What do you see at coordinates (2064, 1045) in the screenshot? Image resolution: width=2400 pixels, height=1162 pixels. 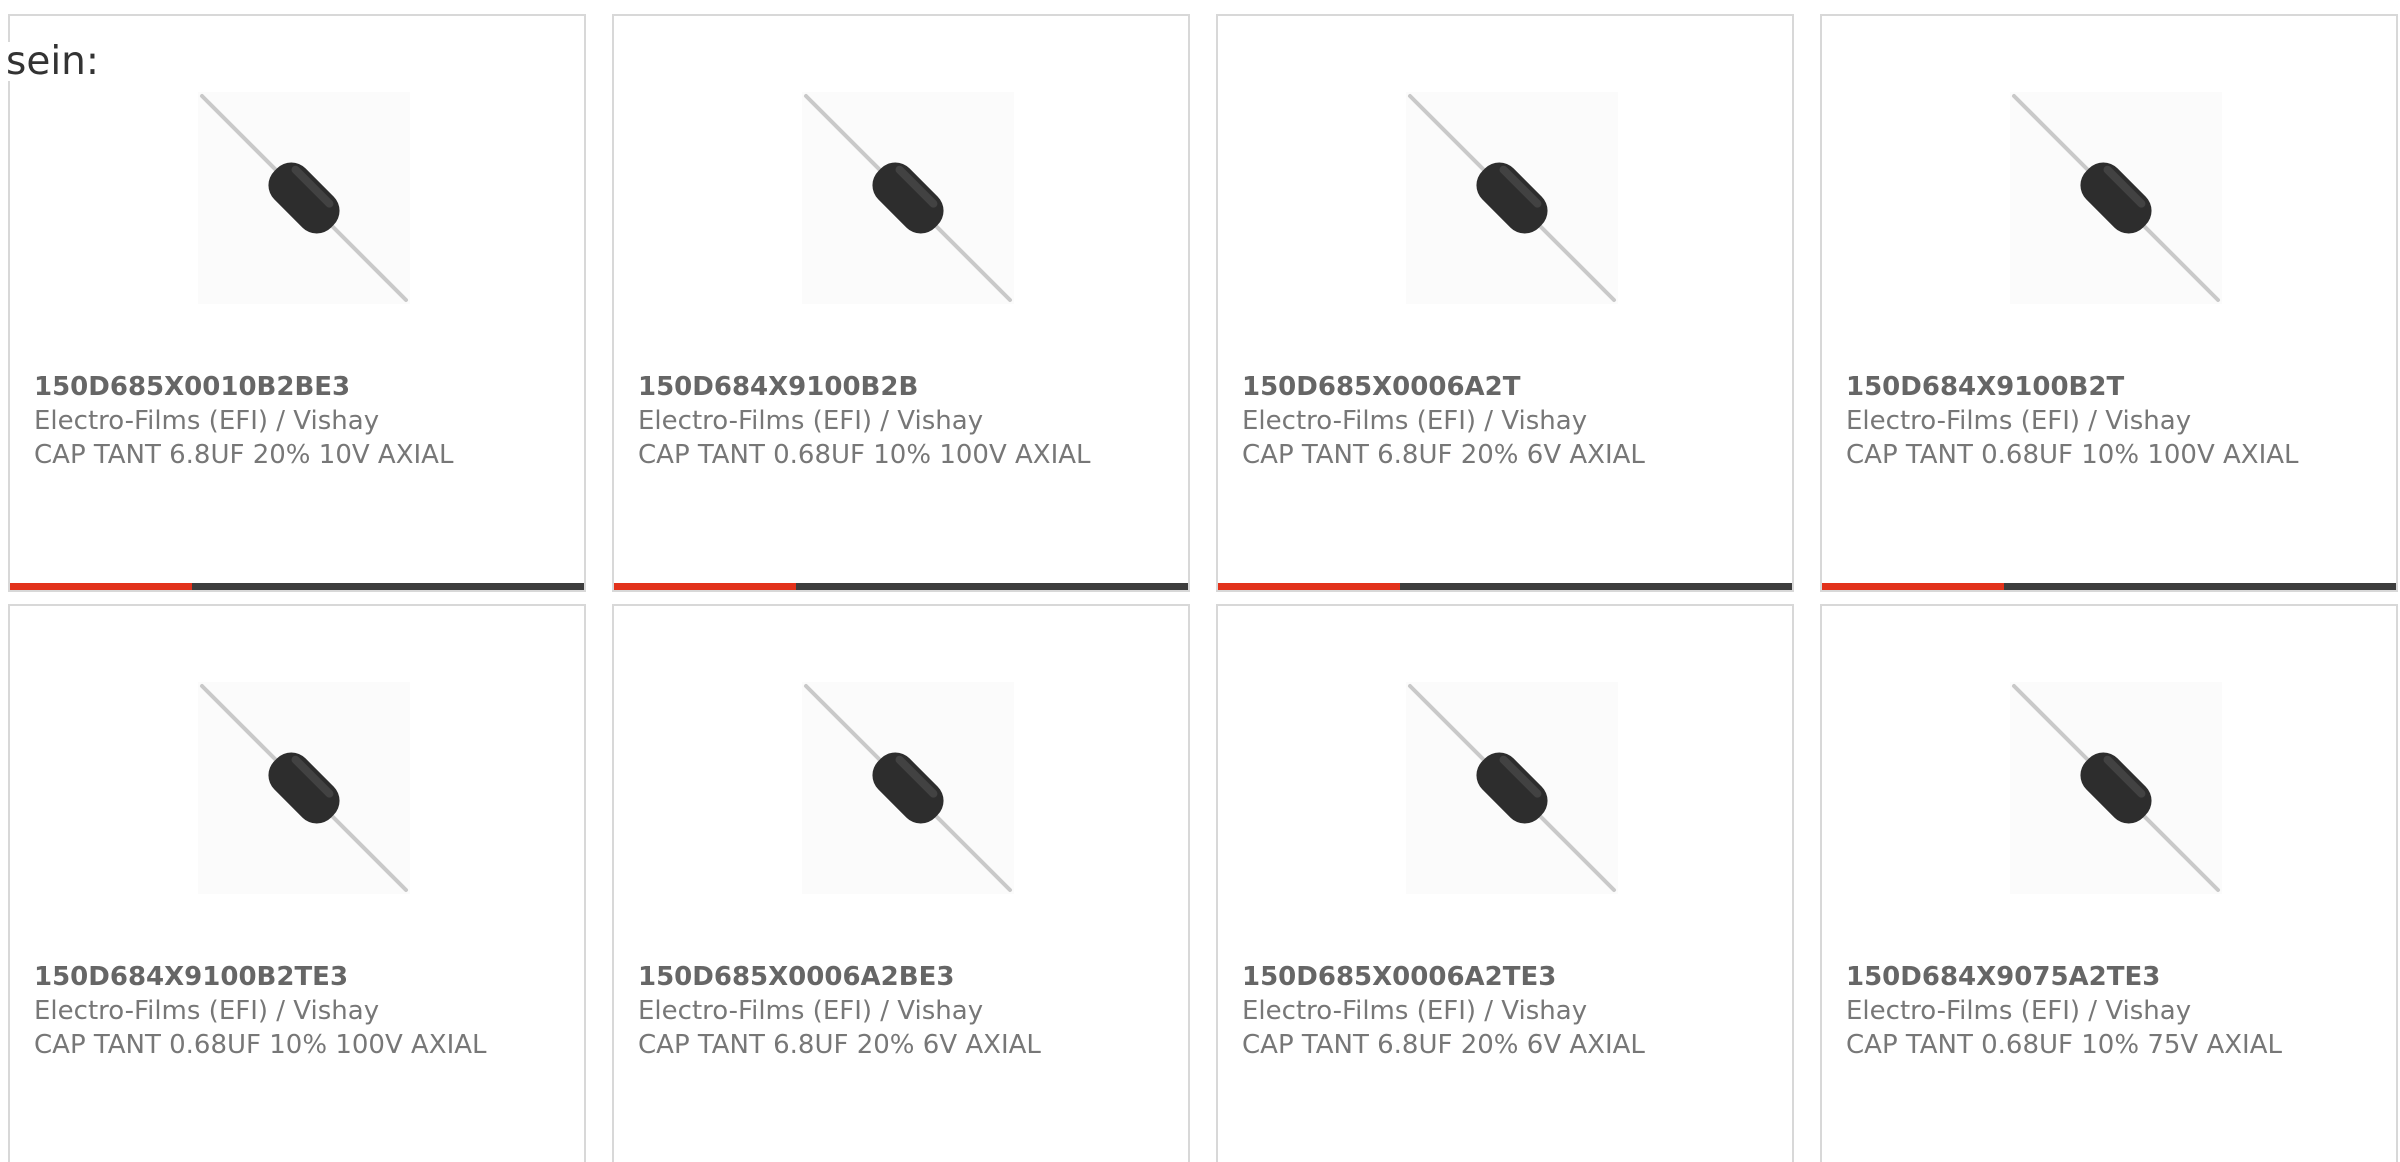 I see `product-description: CAP TANT 0.68UF 10% 75V AXIAL` at bounding box center [2064, 1045].